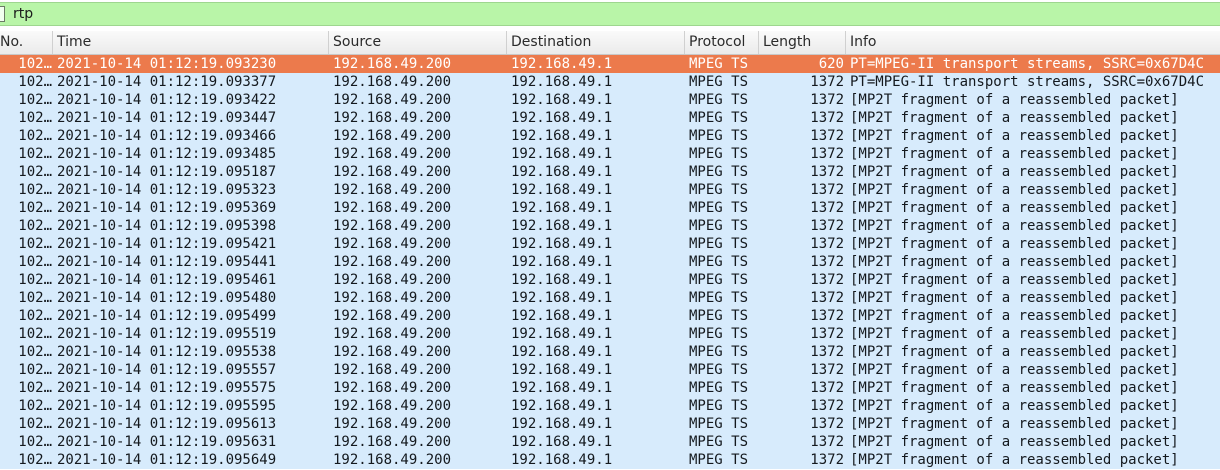  Describe the element at coordinates (802, 42) in the screenshot. I see `column-header-length: Length` at that location.